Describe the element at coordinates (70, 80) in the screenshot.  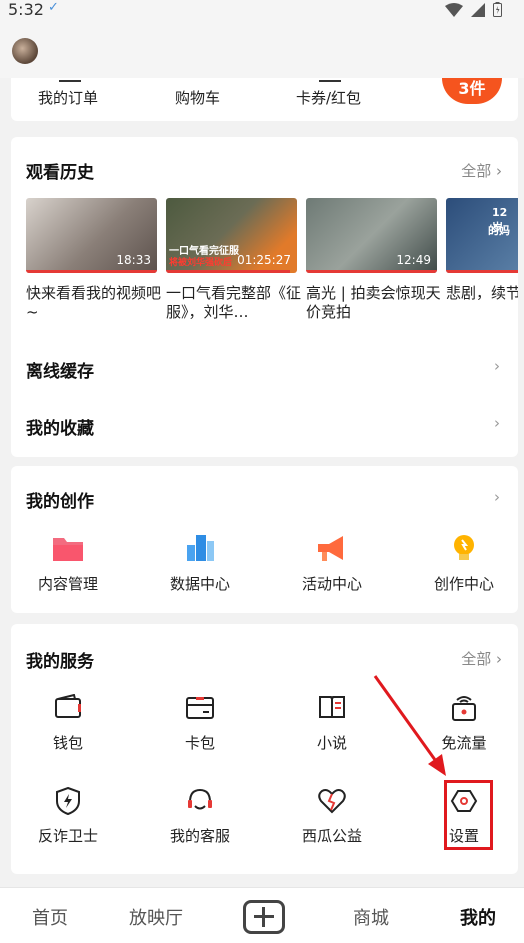
I see `orders-icon` at that location.